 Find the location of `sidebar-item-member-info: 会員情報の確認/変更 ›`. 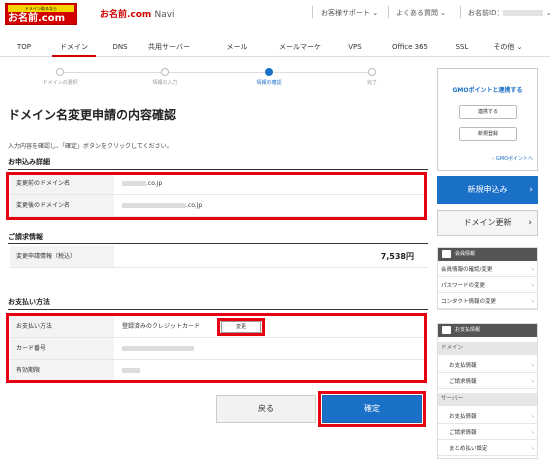

sidebar-item-member-info: 会員情報の確認/変更 › is located at coordinates (487, 270).